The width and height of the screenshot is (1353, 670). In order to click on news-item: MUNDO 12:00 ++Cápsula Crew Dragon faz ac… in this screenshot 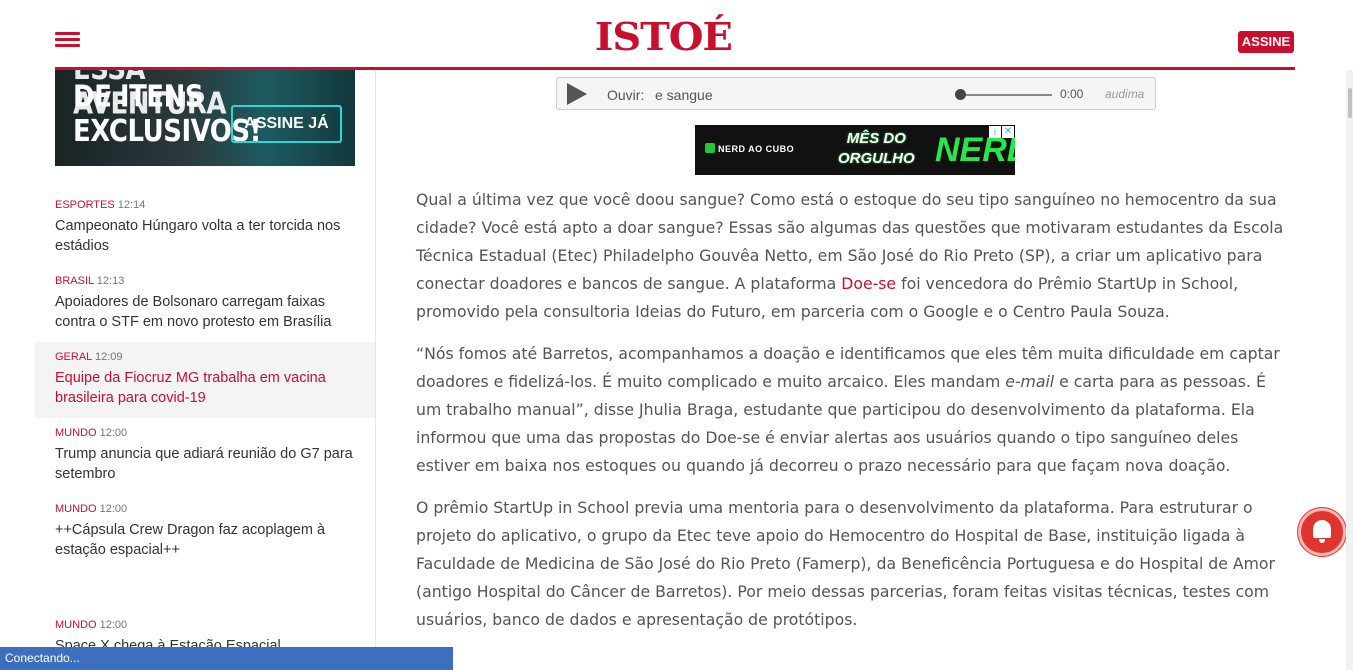, I will do `click(205, 552)`.